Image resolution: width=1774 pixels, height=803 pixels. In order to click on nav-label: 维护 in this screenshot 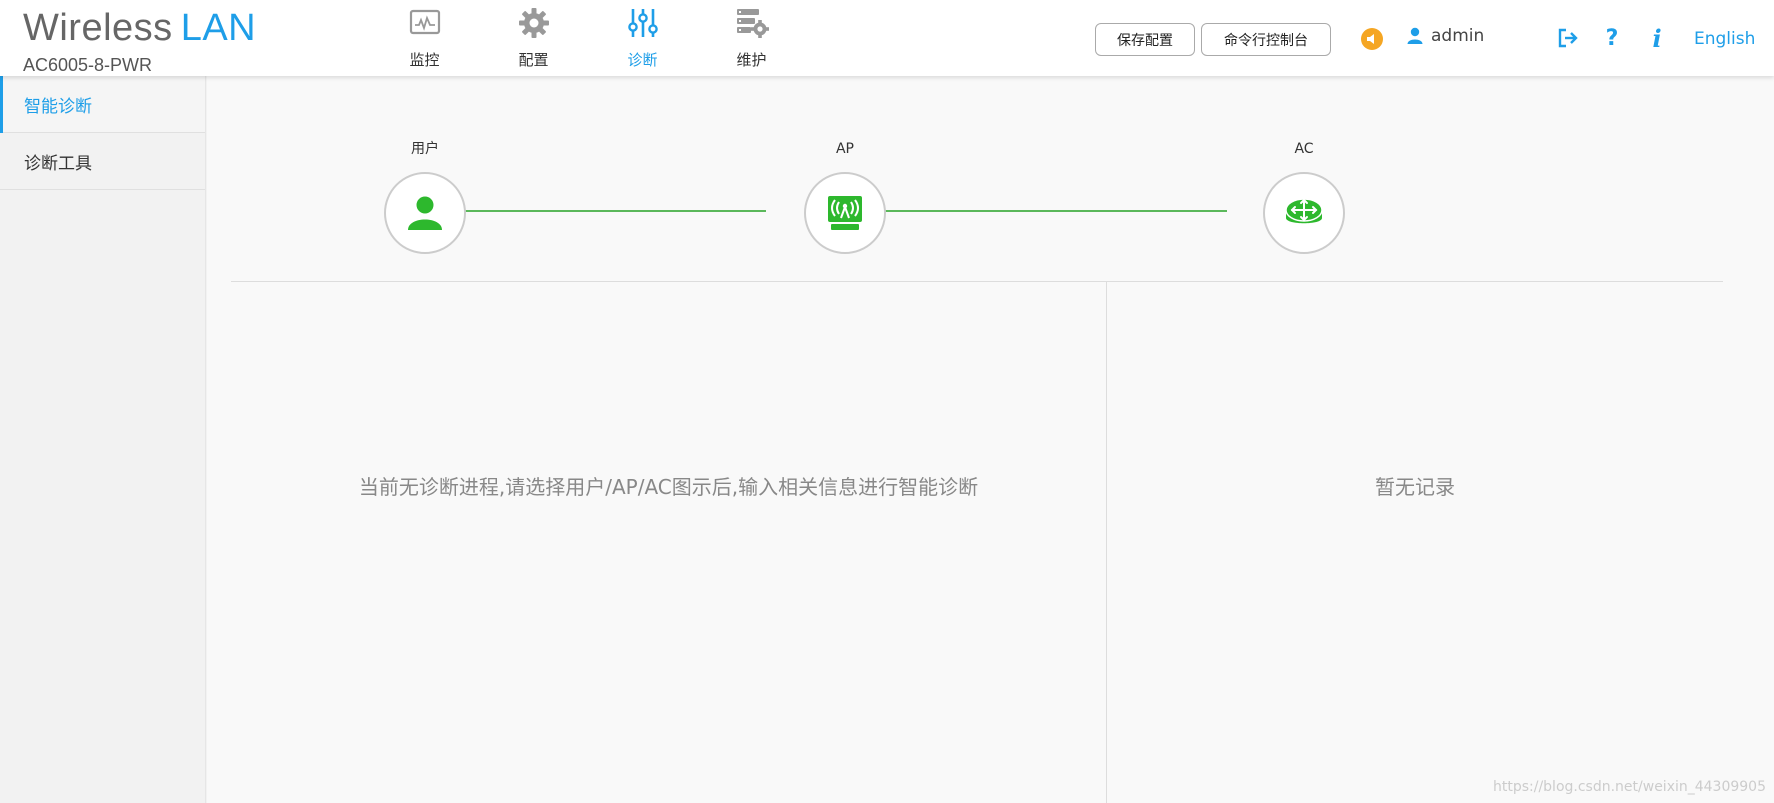, I will do `click(751, 60)`.